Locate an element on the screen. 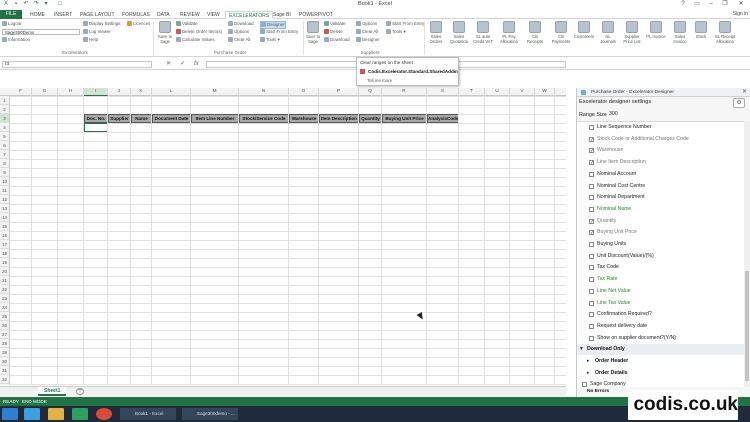  sup-designer-button: Designer is located at coordinates (368, 40).